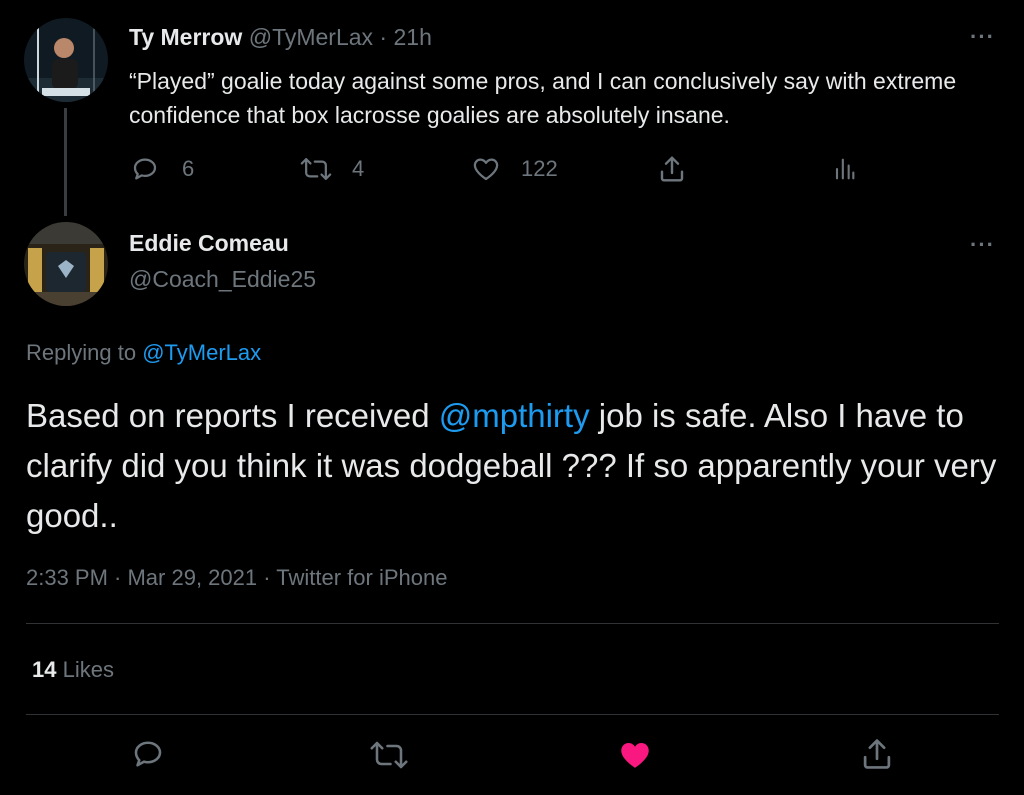 The width and height of the screenshot is (1024, 795). What do you see at coordinates (222, 279) in the screenshot?
I see `author-handle: @Coach_Eddie25` at bounding box center [222, 279].